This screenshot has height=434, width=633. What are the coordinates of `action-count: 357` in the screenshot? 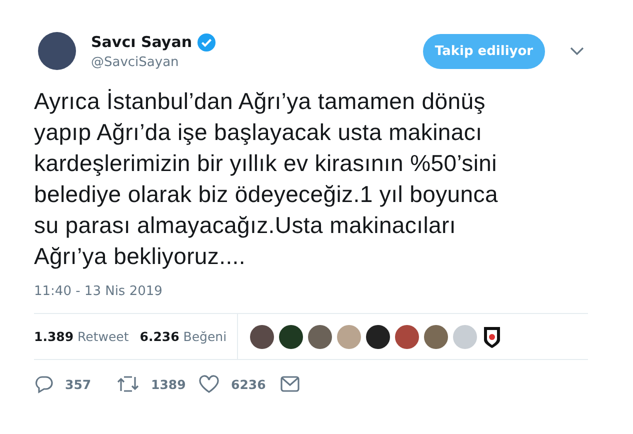 It's located at (78, 384).